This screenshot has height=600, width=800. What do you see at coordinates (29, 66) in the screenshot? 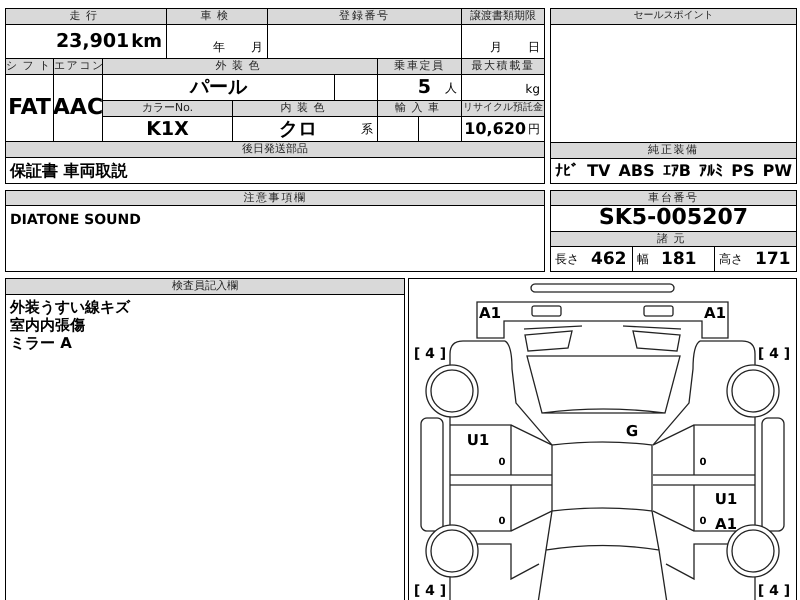
I see `field-label: シフト` at bounding box center [29, 66].